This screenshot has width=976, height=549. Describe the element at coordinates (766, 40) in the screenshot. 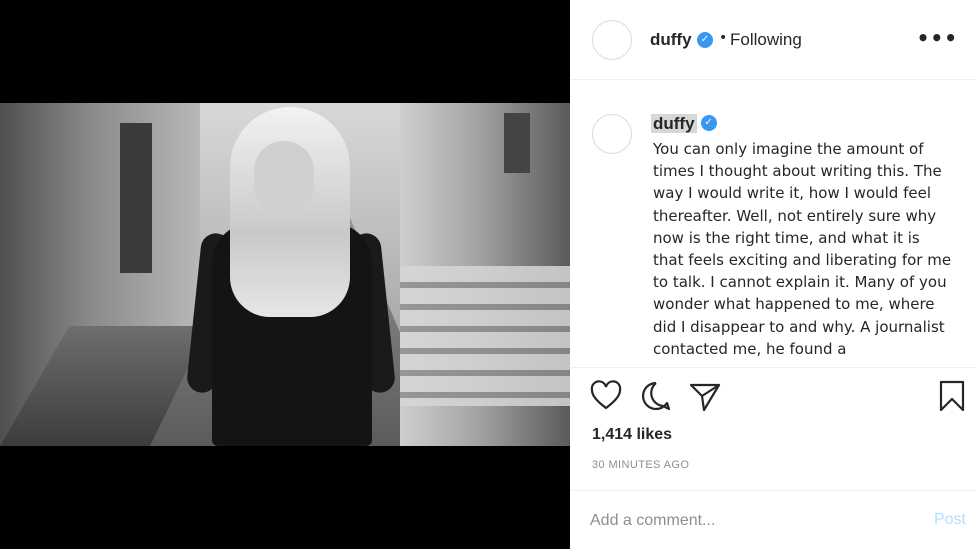

I see `following-button: Following` at that location.